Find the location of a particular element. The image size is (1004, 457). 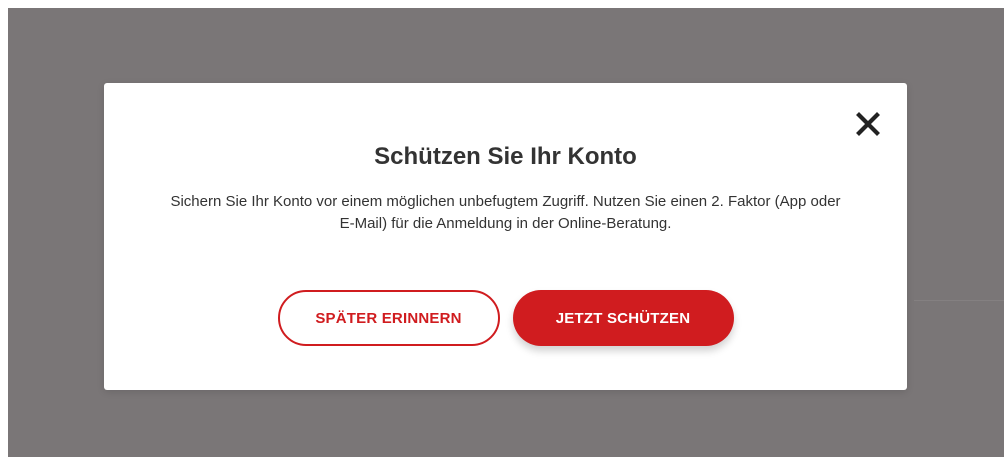

protect-now-button: JETZT SCHÜTZEN is located at coordinates (623, 318).